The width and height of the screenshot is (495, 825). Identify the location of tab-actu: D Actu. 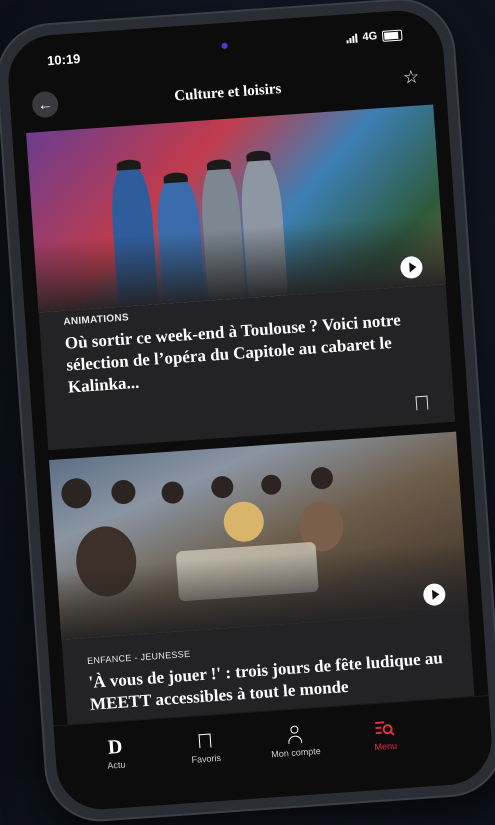
(115, 751).